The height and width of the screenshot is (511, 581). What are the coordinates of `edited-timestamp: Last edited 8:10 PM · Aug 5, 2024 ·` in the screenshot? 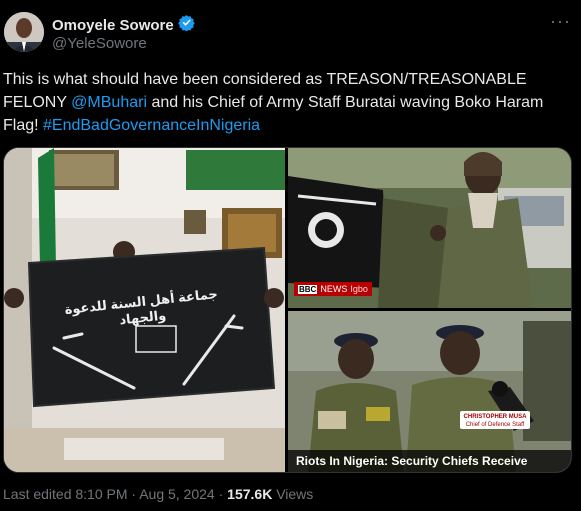 It's located at (115, 494).